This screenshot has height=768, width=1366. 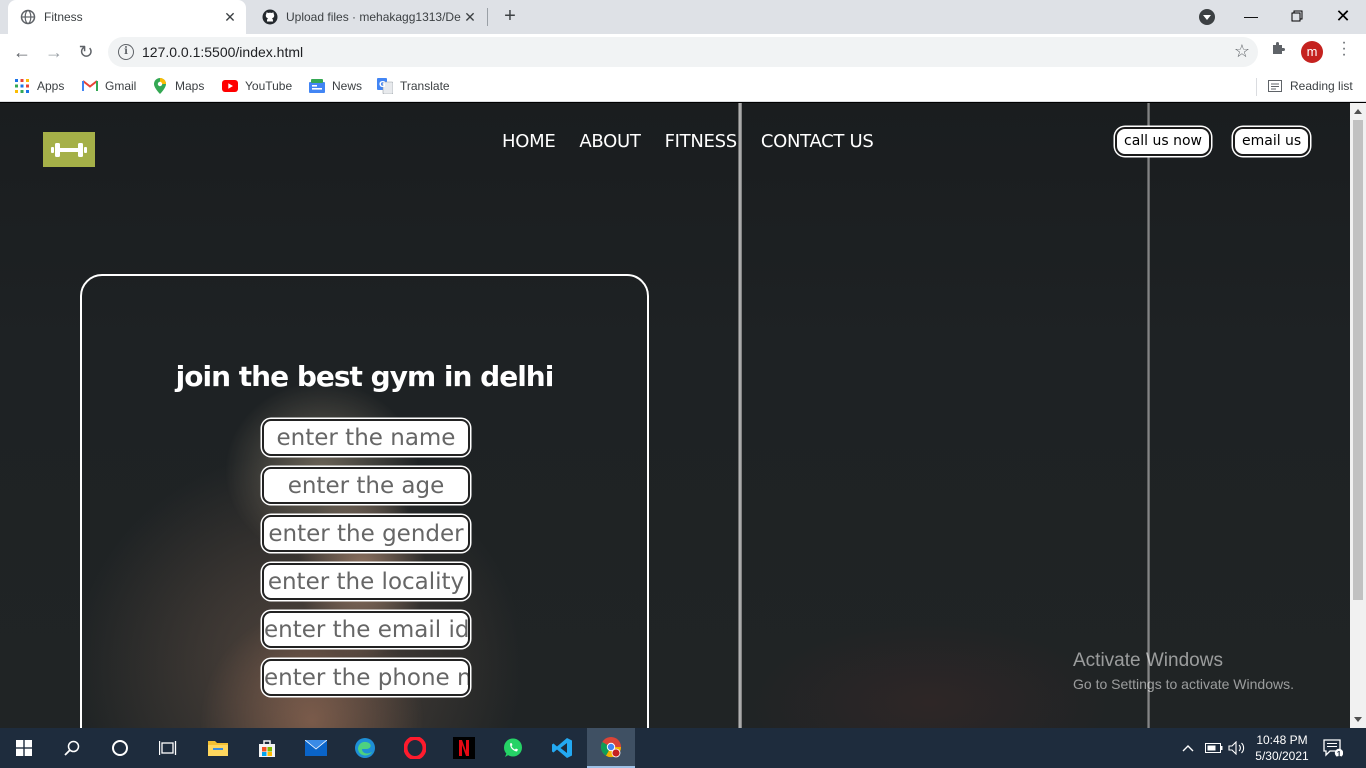 I want to click on tab-title: Upload files · mehakagg1313/De, so click(x=373, y=17).